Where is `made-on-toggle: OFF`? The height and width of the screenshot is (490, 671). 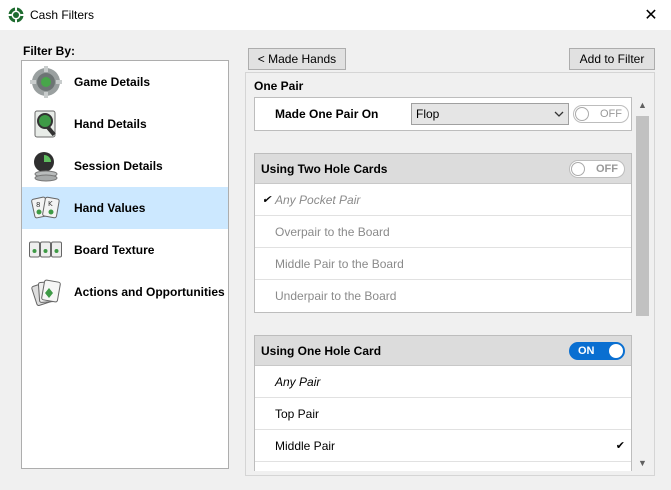
made-on-toggle: OFF is located at coordinates (601, 114).